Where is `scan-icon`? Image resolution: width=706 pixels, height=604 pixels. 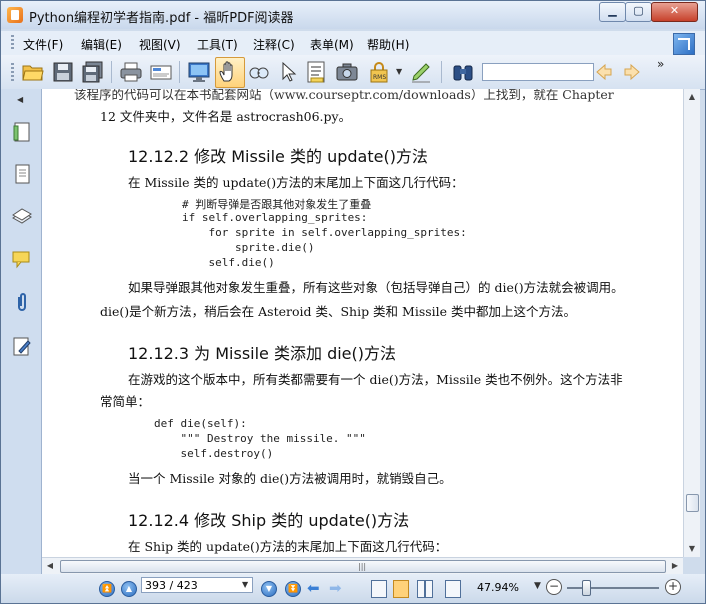
scan-icon is located at coordinates (161, 72).